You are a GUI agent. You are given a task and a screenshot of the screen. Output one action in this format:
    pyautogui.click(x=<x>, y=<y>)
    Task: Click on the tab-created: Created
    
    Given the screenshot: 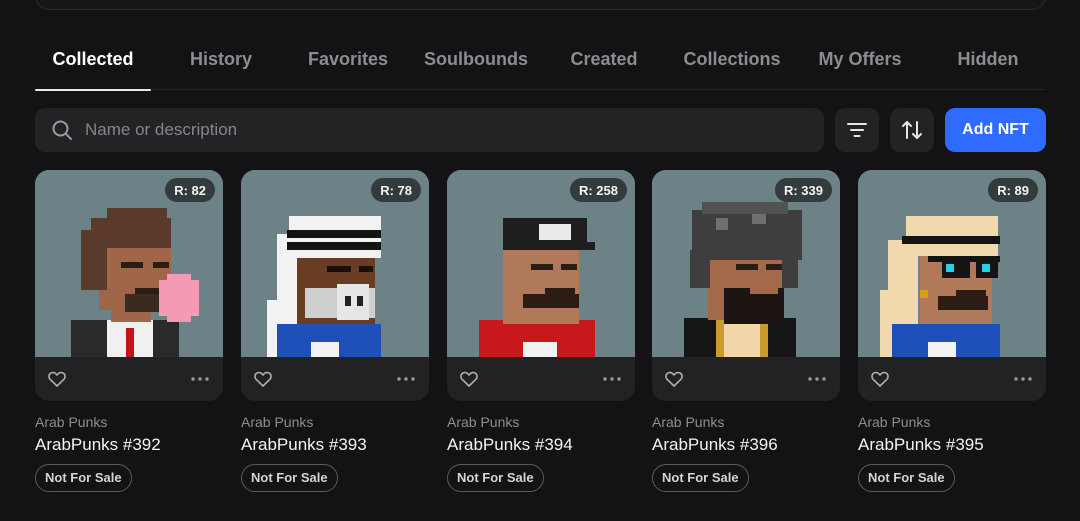 What is the action you would take?
    pyautogui.click(x=604, y=64)
    